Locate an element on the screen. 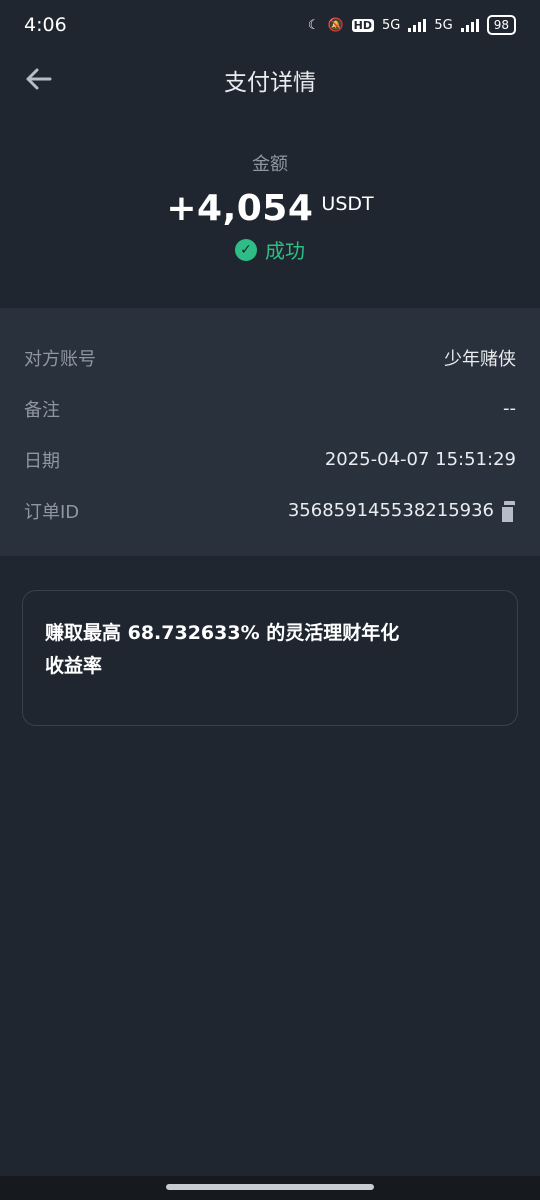 The height and width of the screenshot is (1200, 540). mute-bell-icon: 🔕 is located at coordinates (335, 25).